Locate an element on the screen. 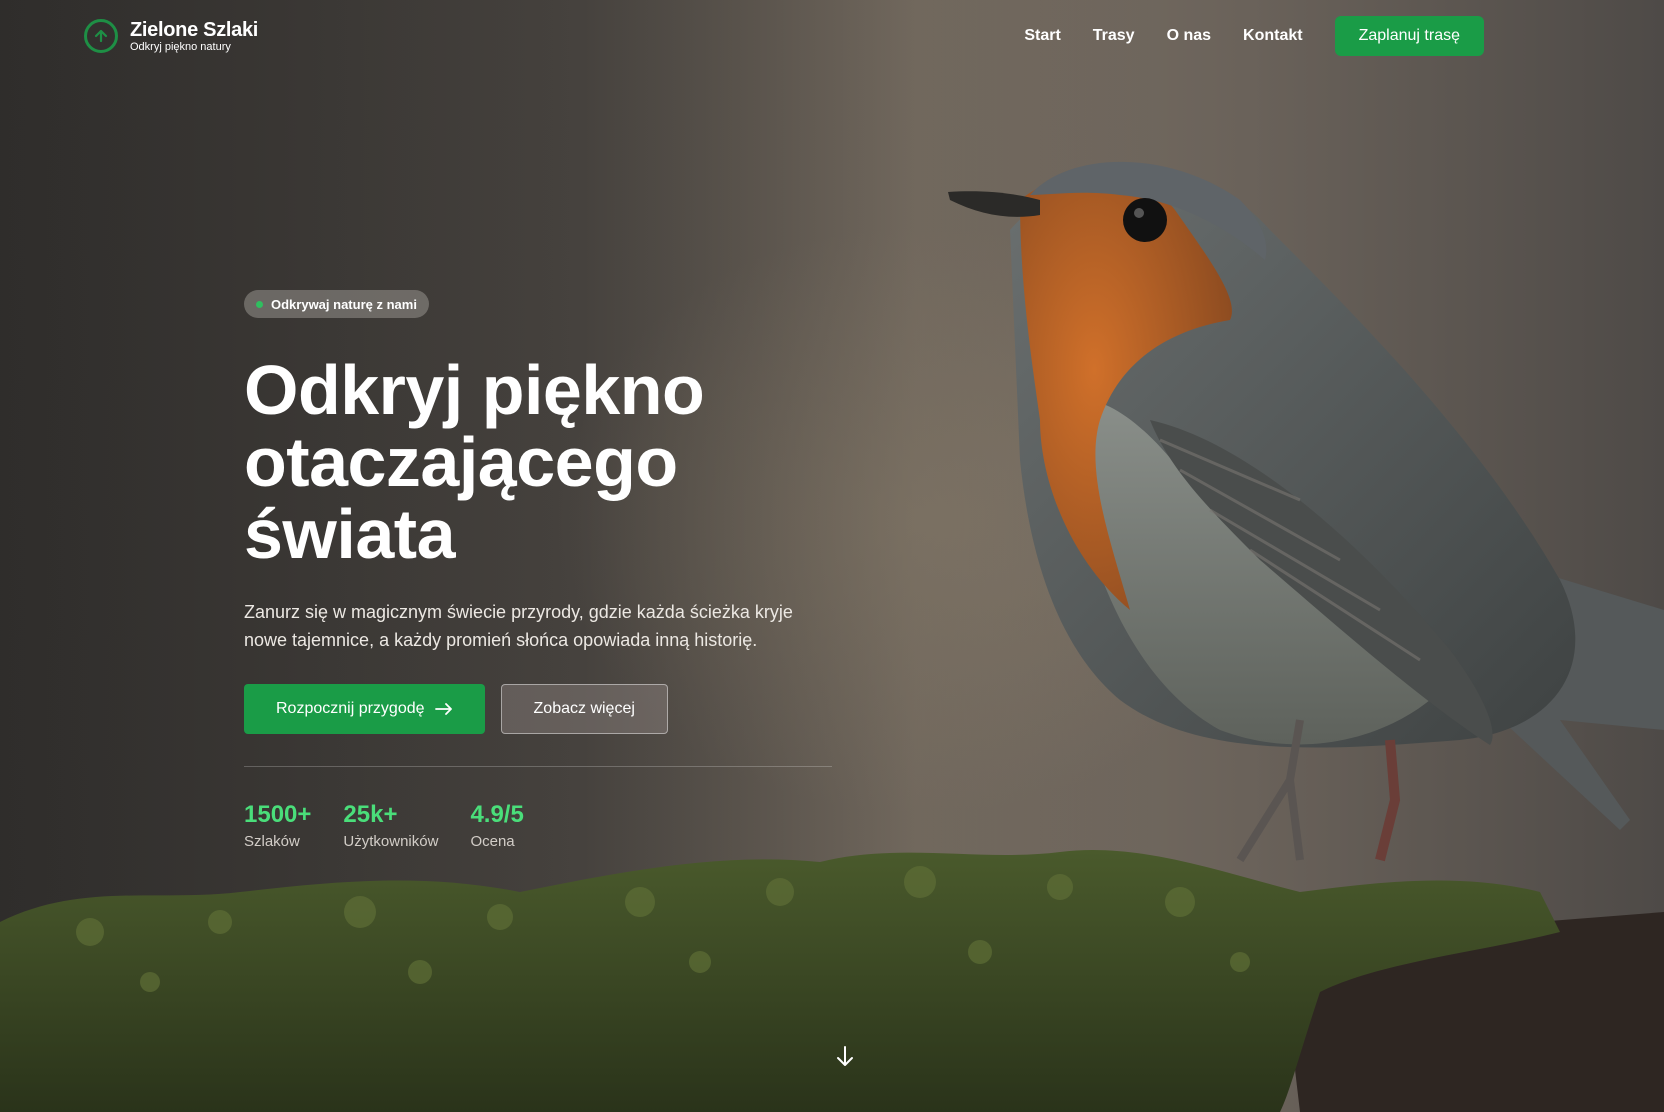 The image size is (1664, 1112). start-adventure-button: Rozpocznij przygodę is located at coordinates (364, 709).